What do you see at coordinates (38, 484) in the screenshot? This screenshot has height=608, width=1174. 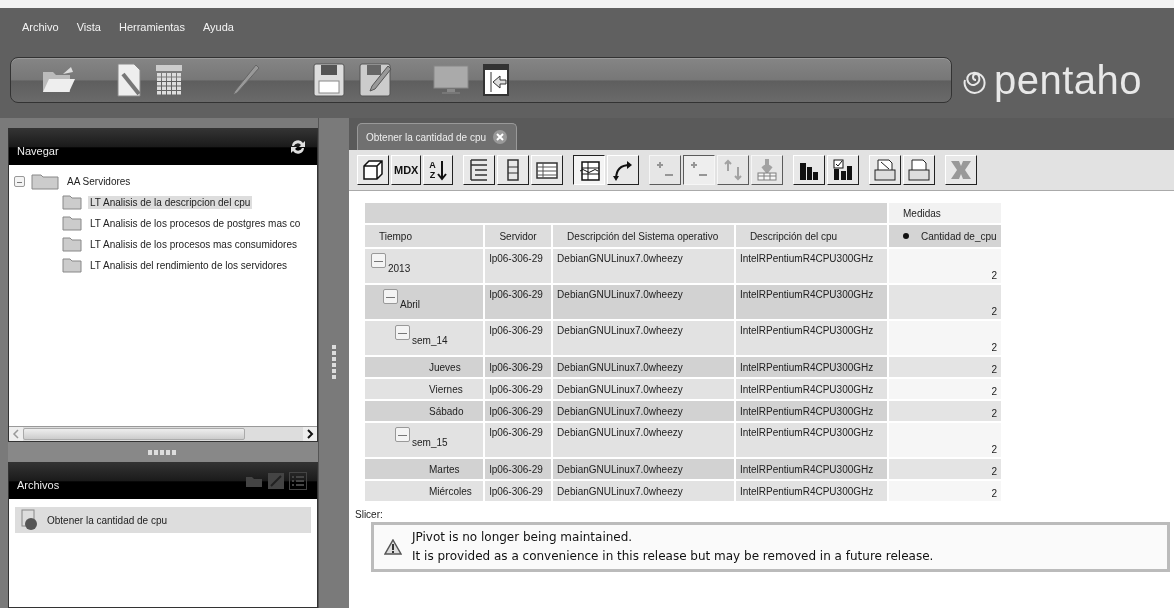 I see `panel-title: Archivos` at bounding box center [38, 484].